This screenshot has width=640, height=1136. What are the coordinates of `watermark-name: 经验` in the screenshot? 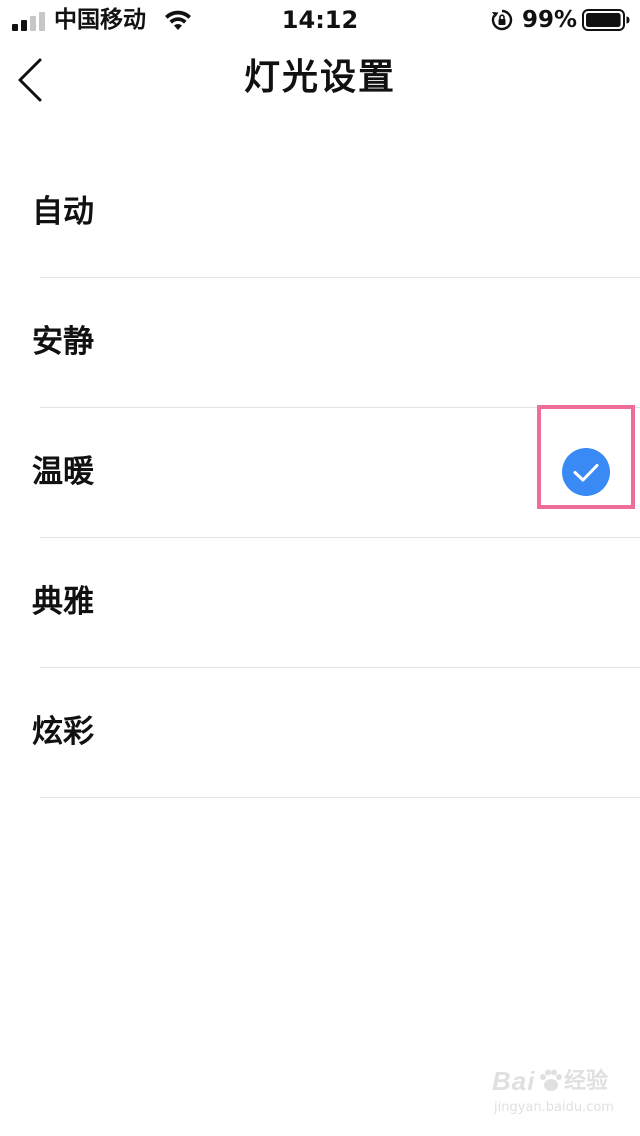 It's located at (586, 1081).